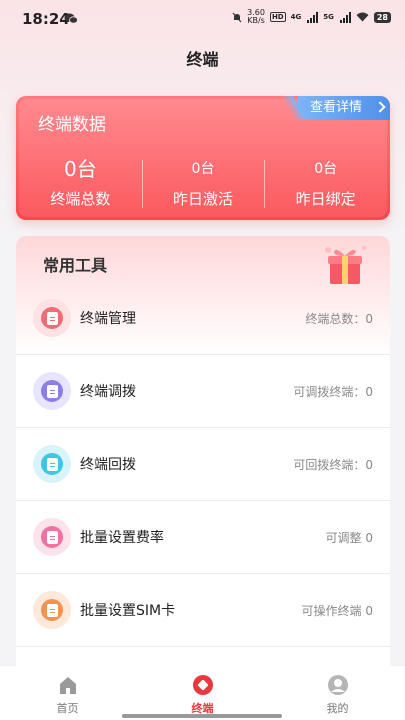  What do you see at coordinates (325, 184) in the screenshot?
I see `stat-bound-yesterday: 0台 昨日绑定` at bounding box center [325, 184].